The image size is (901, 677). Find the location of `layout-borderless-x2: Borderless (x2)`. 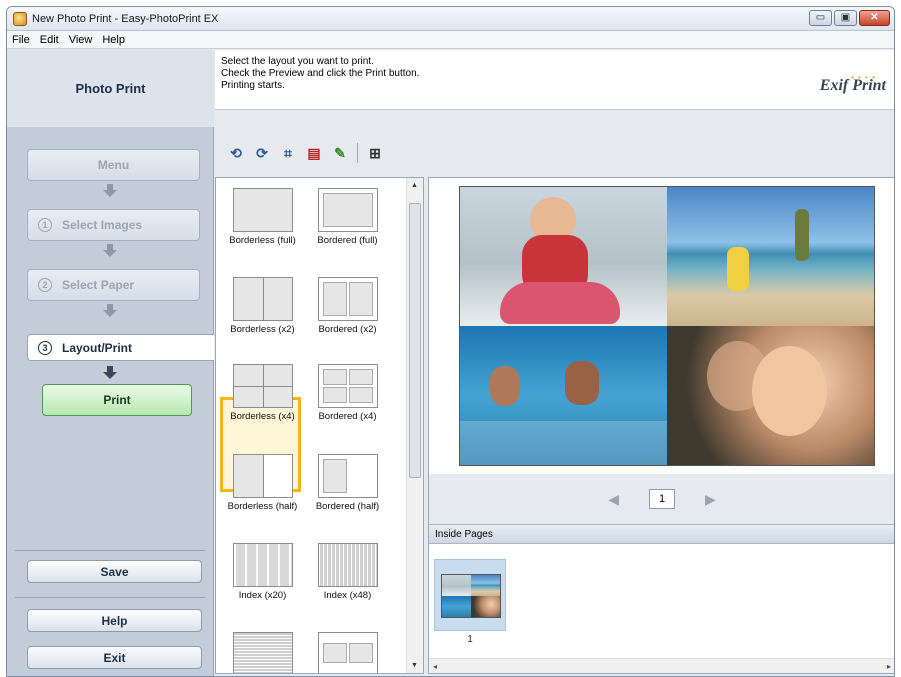

layout-borderless-x2: Borderless (x2) is located at coordinates (262, 306).